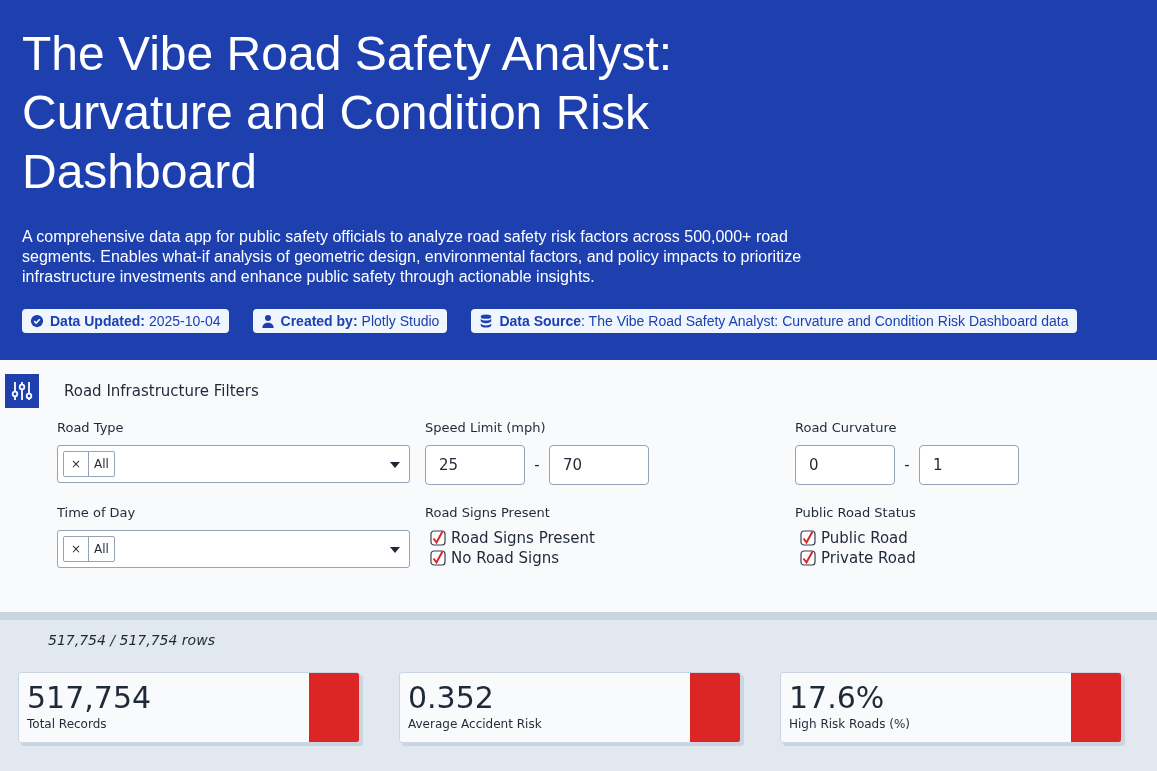  What do you see at coordinates (37, 321) in the screenshot?
I see `check-circle-icon` at bounding box center [37, 321].